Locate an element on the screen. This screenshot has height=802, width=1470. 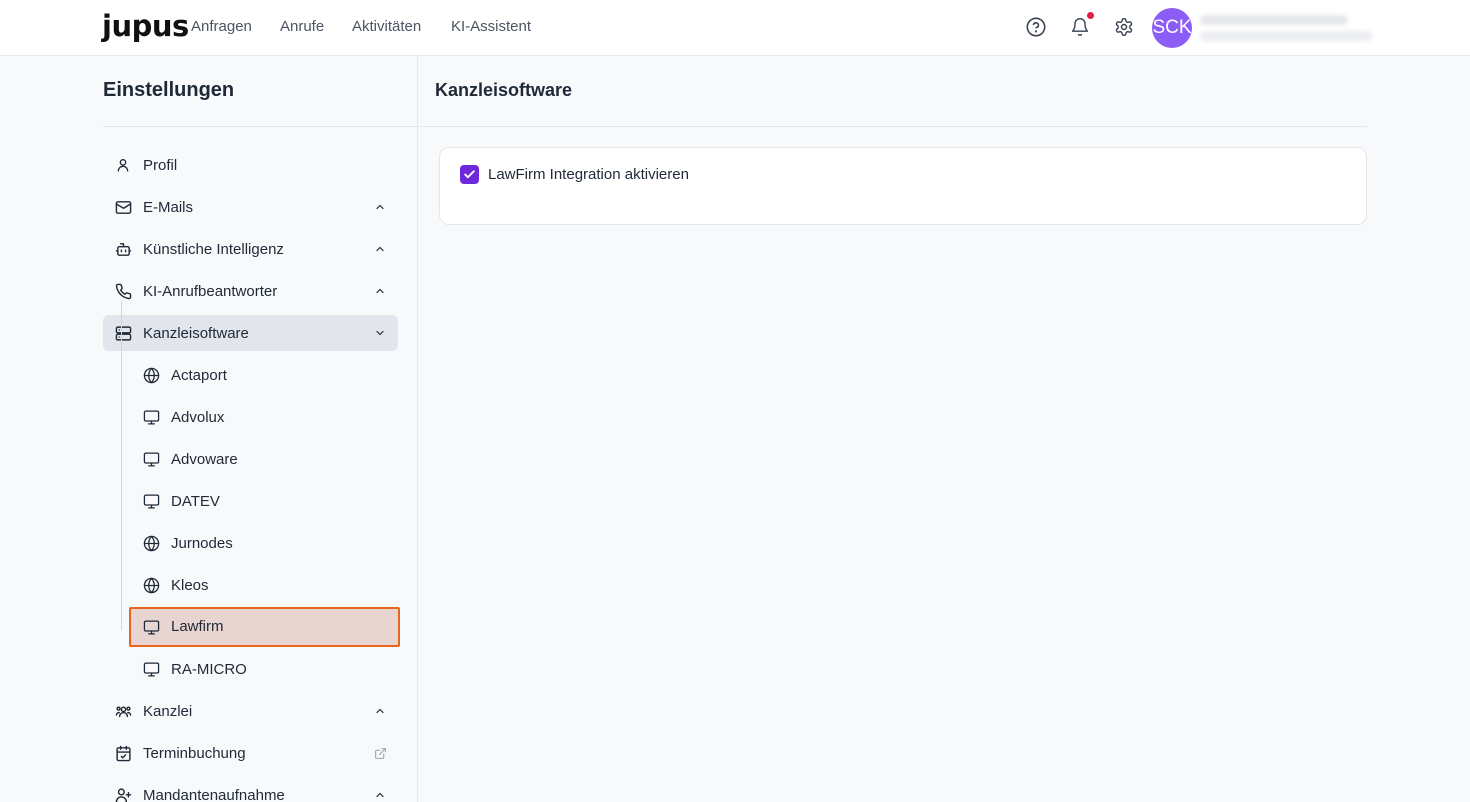
blurred-user-name is located at coordinates (1274, 20).